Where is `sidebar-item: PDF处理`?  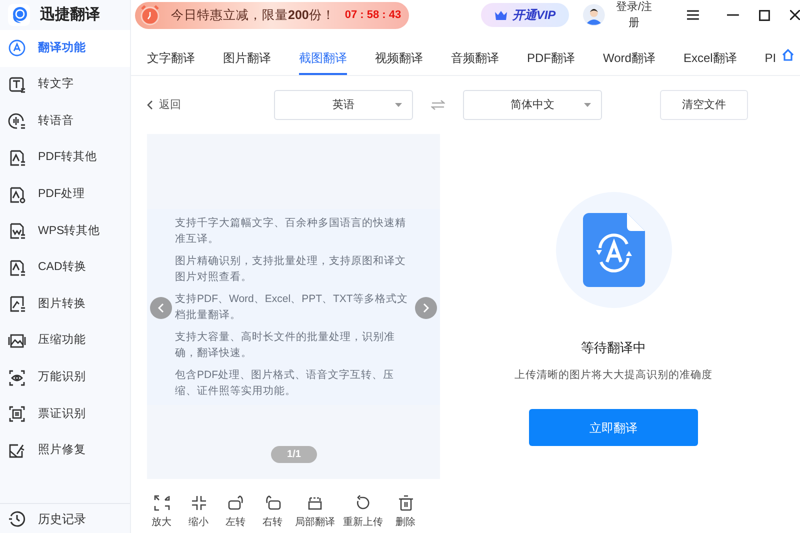
sidebar-item: PDF处理 is located at coordinates (65, 194).